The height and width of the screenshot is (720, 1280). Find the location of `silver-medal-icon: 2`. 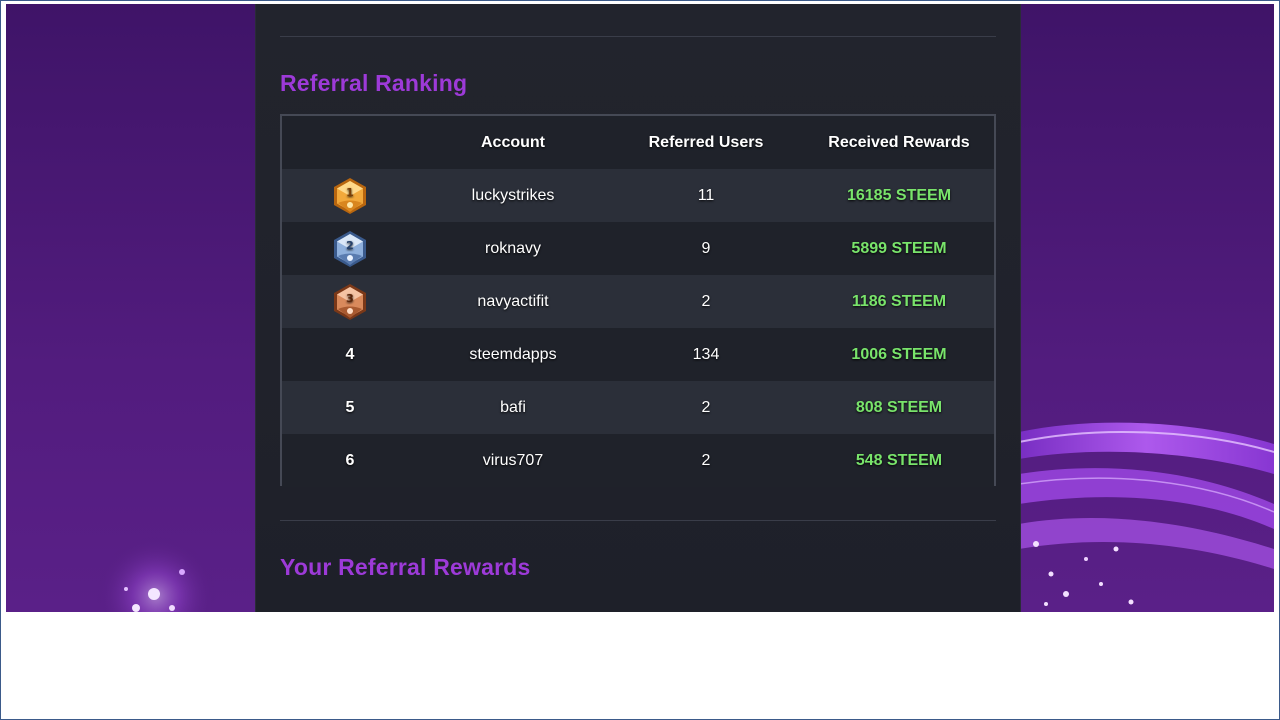

silver-medal-icon: 2 is located at coordinates (350, 248).